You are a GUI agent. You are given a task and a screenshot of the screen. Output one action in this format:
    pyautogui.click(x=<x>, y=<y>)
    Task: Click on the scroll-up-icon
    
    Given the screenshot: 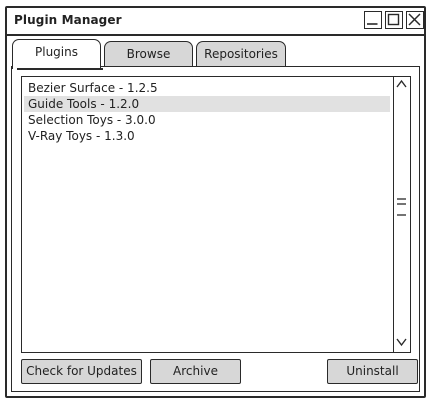 What is the action you would take?
    pyautogui.click(x=401, y=83)
    